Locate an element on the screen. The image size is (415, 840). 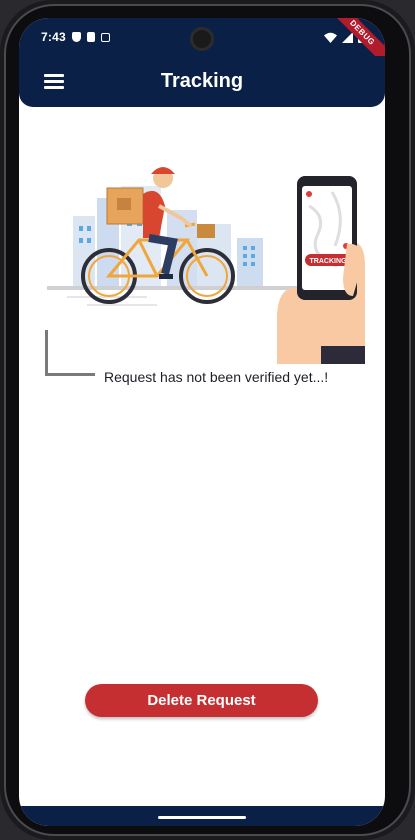
app-bar: Tracking is located at coordinates (202, 81).